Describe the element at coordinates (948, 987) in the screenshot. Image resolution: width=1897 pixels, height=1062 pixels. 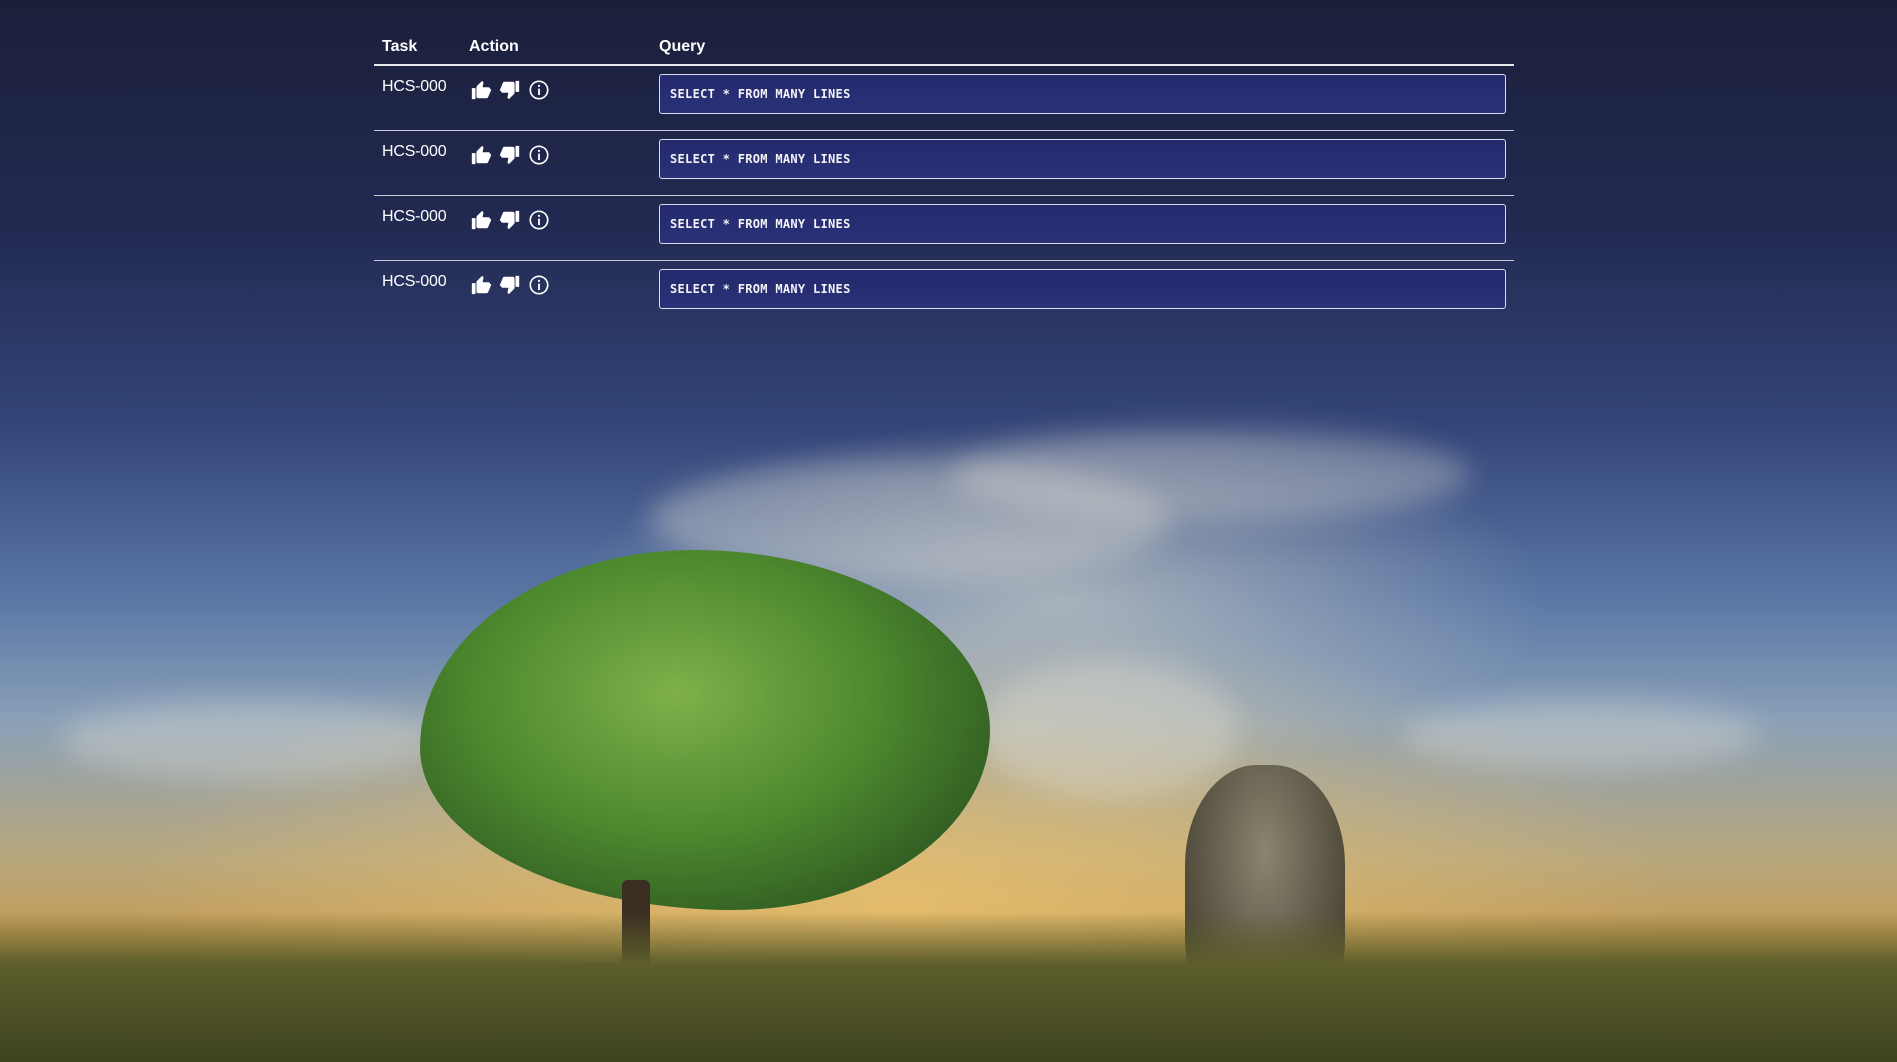
I see `grass-field` at that location.